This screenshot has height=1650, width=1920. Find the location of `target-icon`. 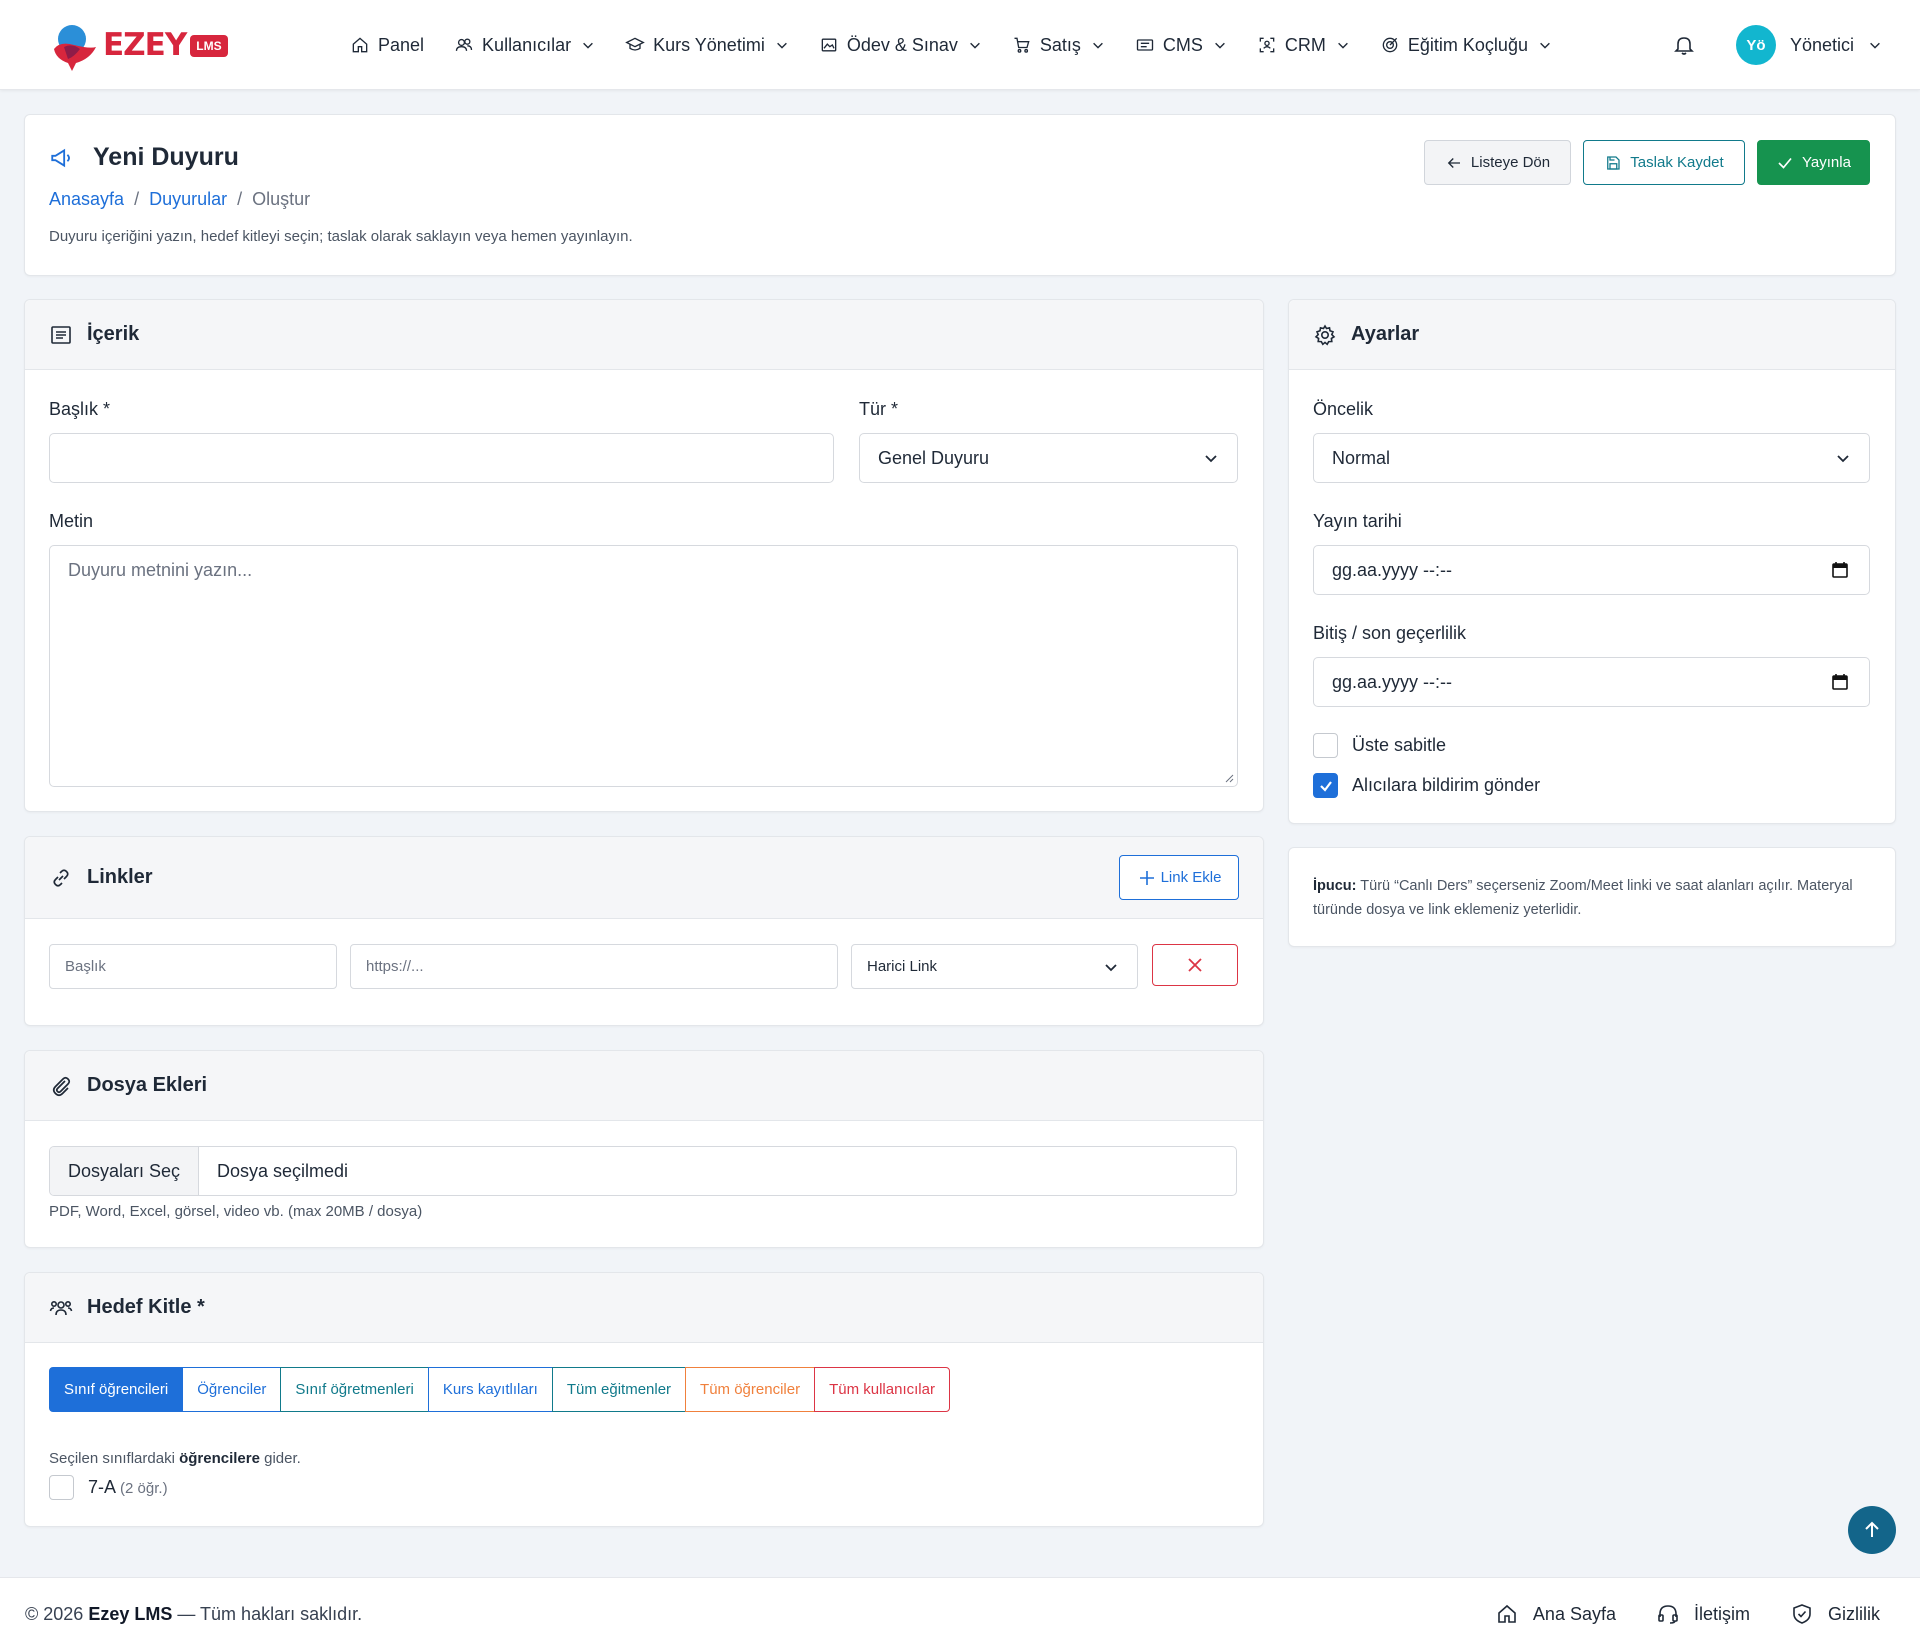

target-icon is located at coordinates (1390, 45).